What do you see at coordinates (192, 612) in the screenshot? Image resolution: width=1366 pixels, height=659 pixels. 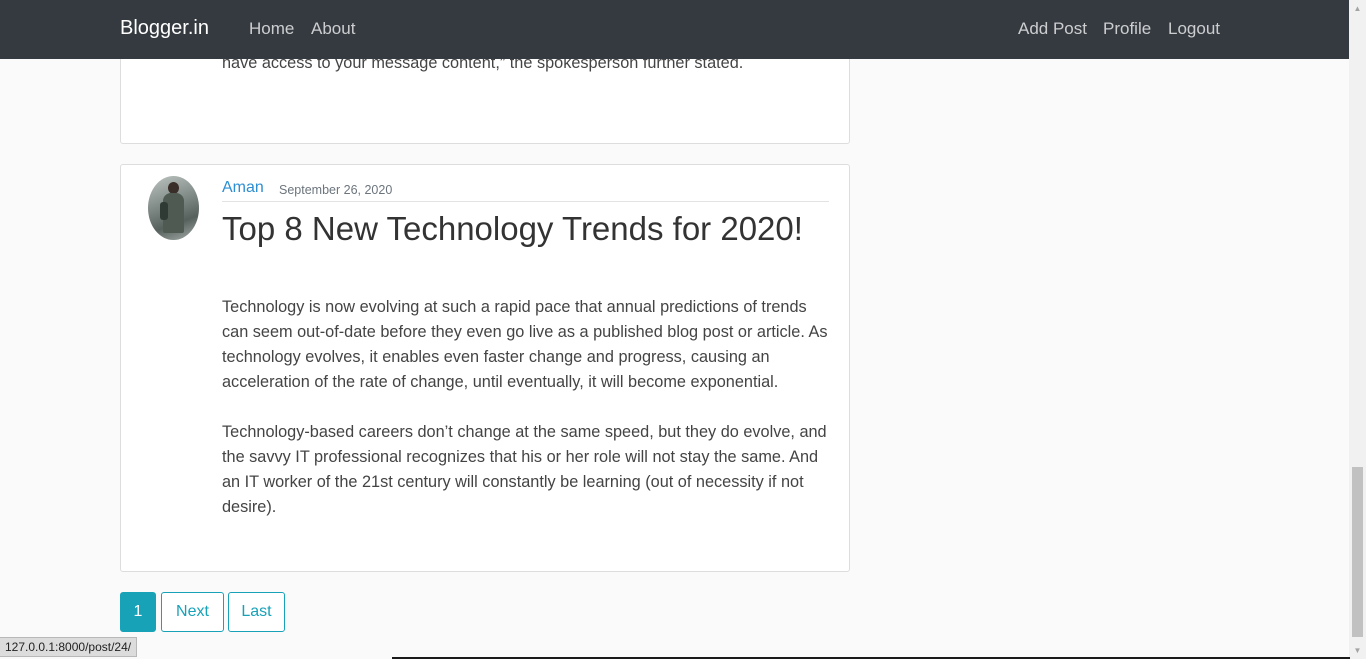 I see `next-page-button: Next` at bounding box center [192, 612].